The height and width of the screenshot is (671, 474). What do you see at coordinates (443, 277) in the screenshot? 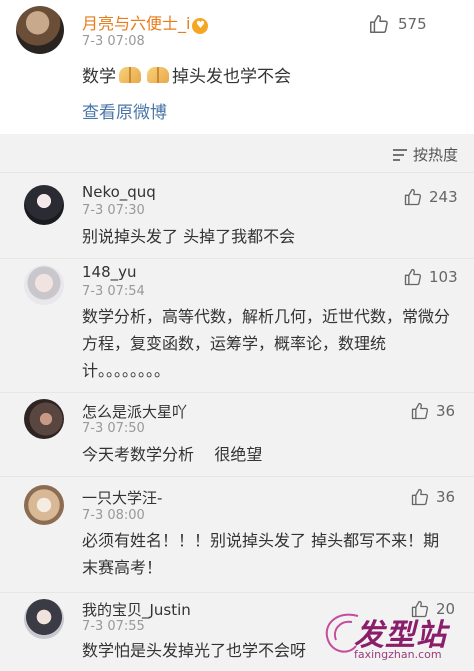
I see `comment-like-count: 103` at bounding box center [443, 277].